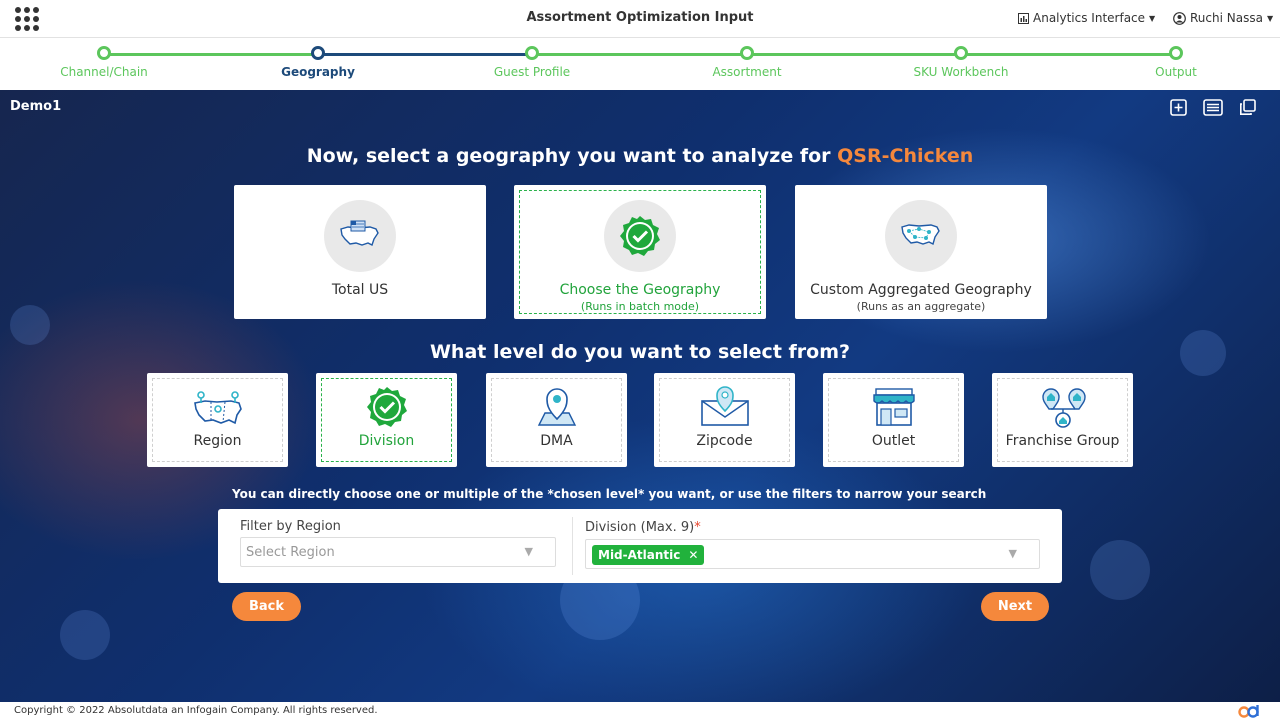  I want to click on region-select-placeholder: Select Region, so click(290, 552).